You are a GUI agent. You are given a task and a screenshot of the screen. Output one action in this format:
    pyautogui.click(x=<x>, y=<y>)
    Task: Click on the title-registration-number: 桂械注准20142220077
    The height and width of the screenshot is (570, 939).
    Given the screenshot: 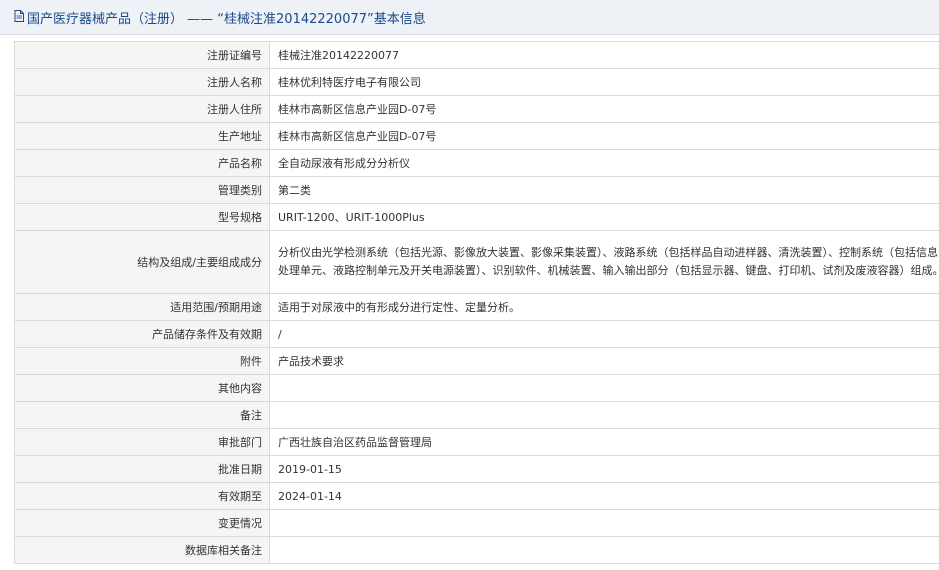 What is the action you would take?
    pyautogui.click(x=296, y=19)
    